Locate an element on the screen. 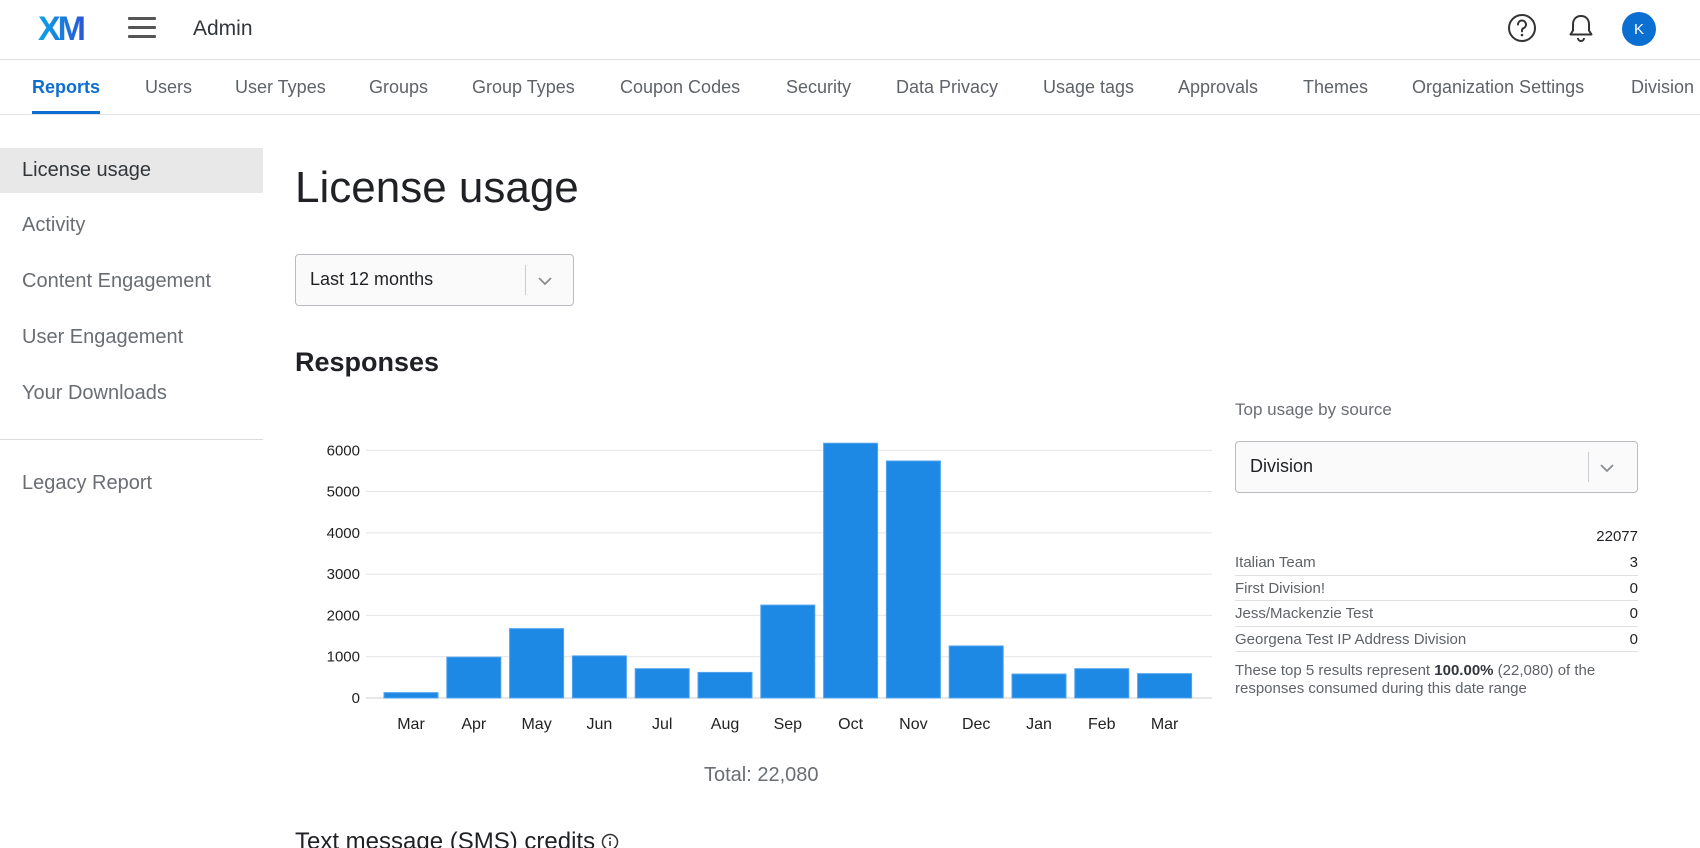 The image size is (1700, 848). source-row: Georgena Test IP Address Division 0 is located at coordinates (1436, 639).